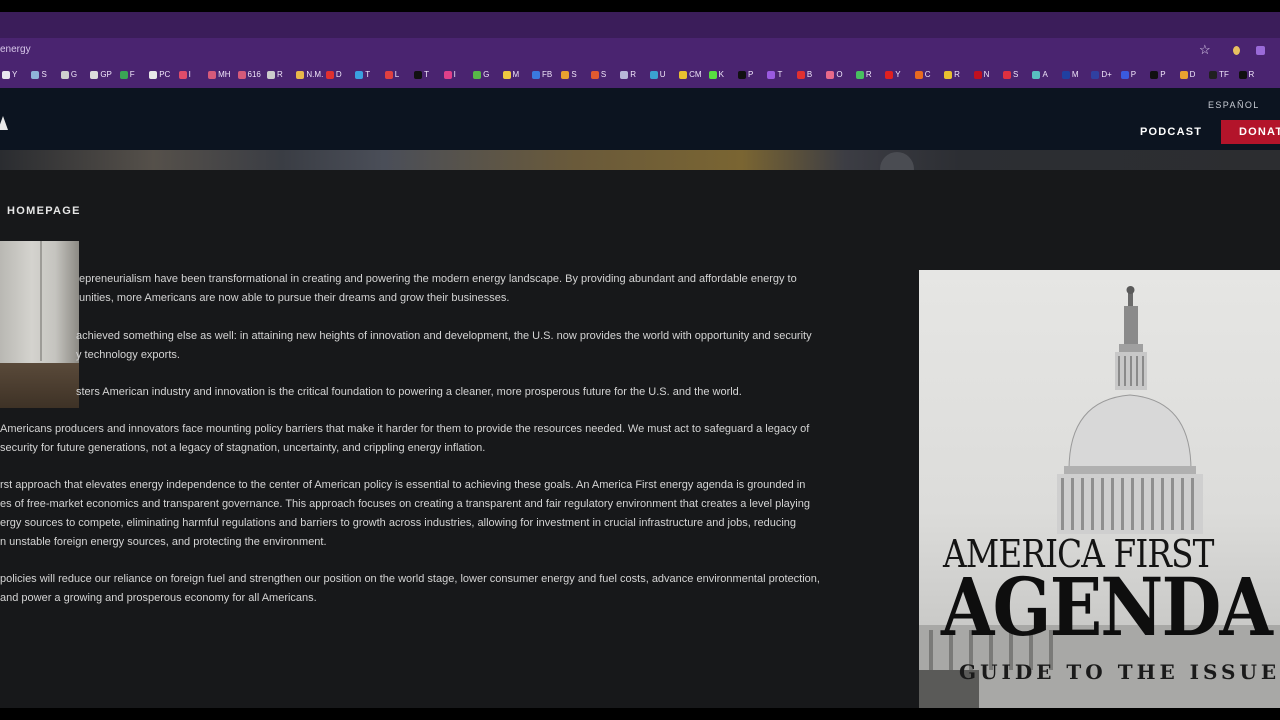 The width and height of the screenshot is (1280, 720). I want to click on bookmark-item: MH, so click(219, 74).